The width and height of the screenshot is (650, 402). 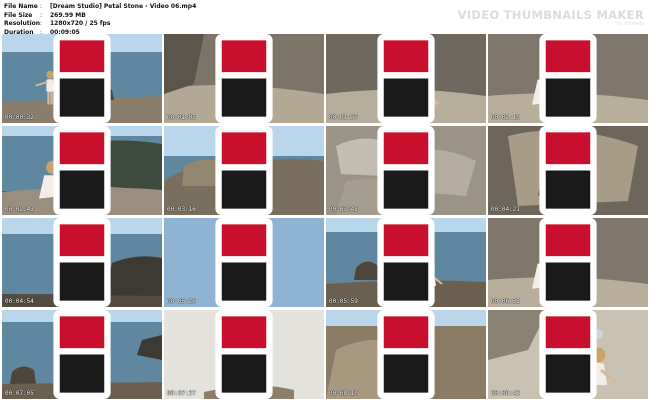 I want to click on thumbnail-timecode: 00:08:10, so click(x=343, y=393).